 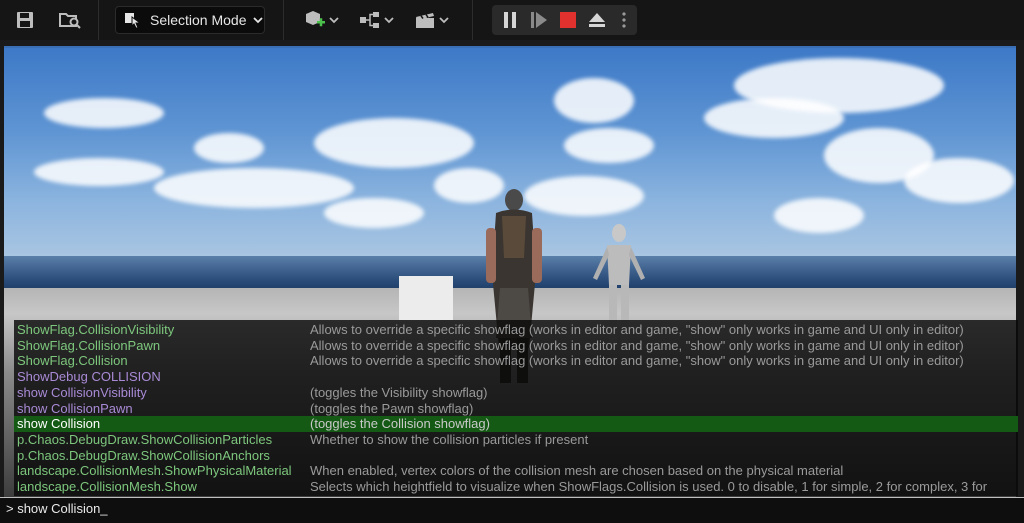 I want to click on more-options-icon, so click(x=624, y=20).